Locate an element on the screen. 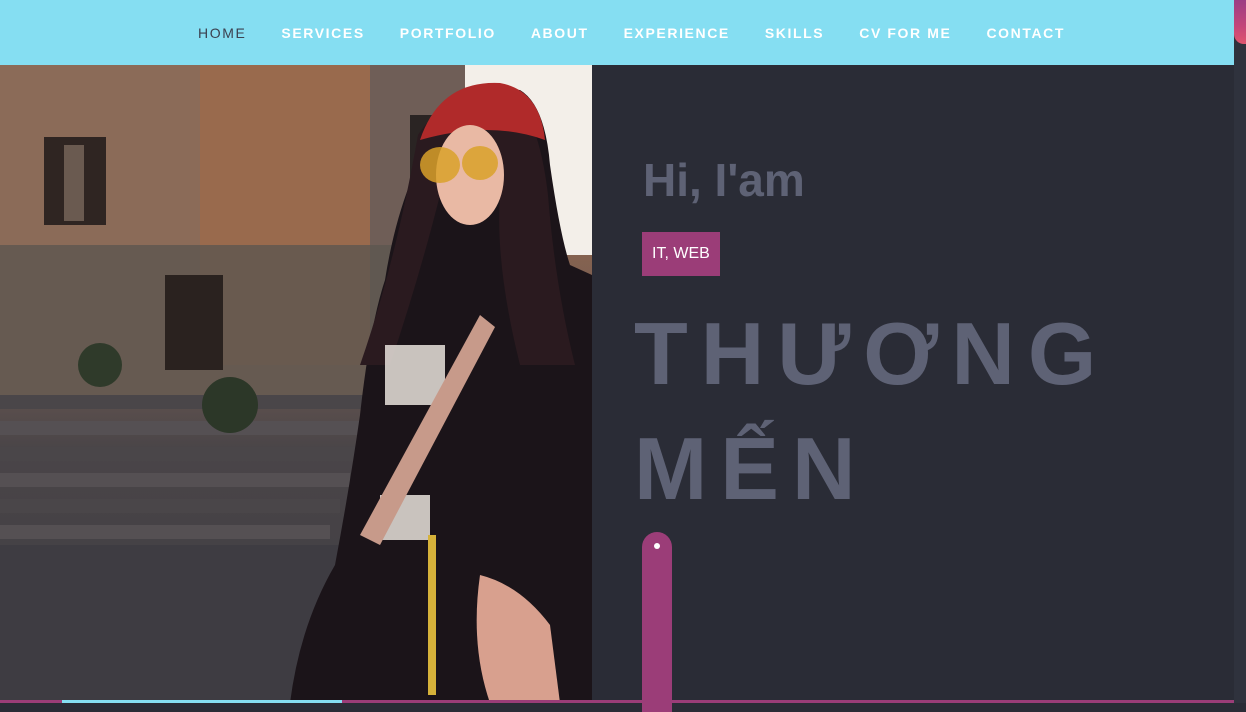 This screenshot has height=712, width=1246. plant-left is located at coordinates (100, 365).